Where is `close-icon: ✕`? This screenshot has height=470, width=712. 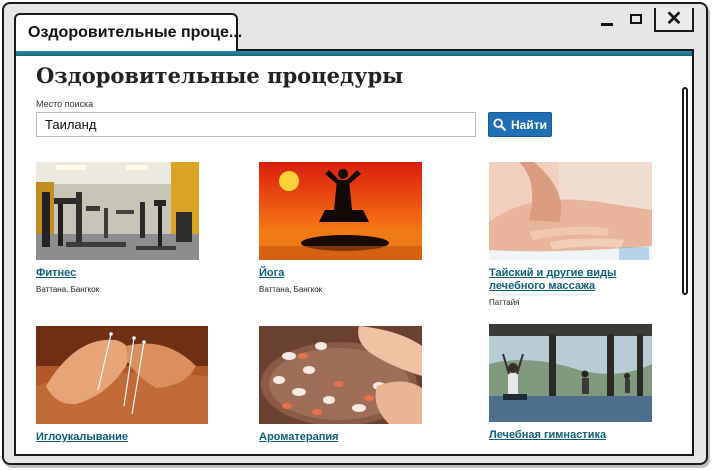 close-icon: ✕ is located at coordinates (674, 19).